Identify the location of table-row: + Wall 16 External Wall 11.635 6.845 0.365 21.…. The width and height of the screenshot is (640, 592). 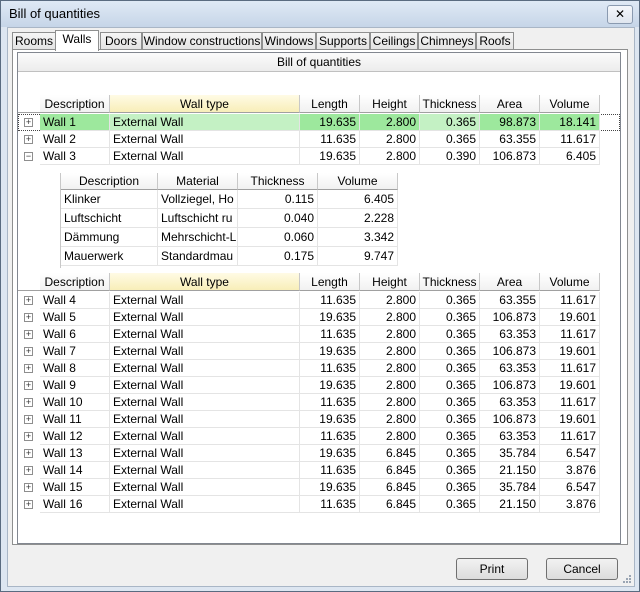
(319, 504).